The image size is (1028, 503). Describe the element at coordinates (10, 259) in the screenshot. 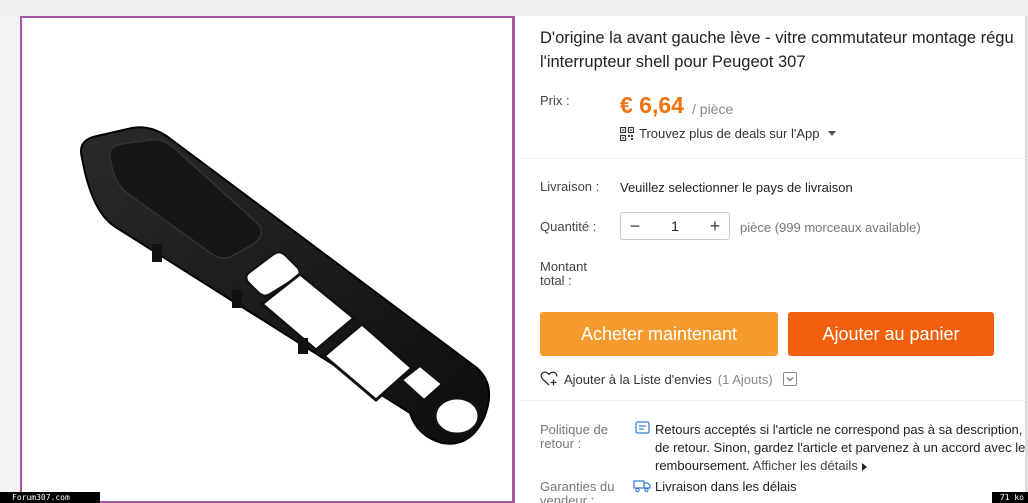

I see `left-strip` at that location.